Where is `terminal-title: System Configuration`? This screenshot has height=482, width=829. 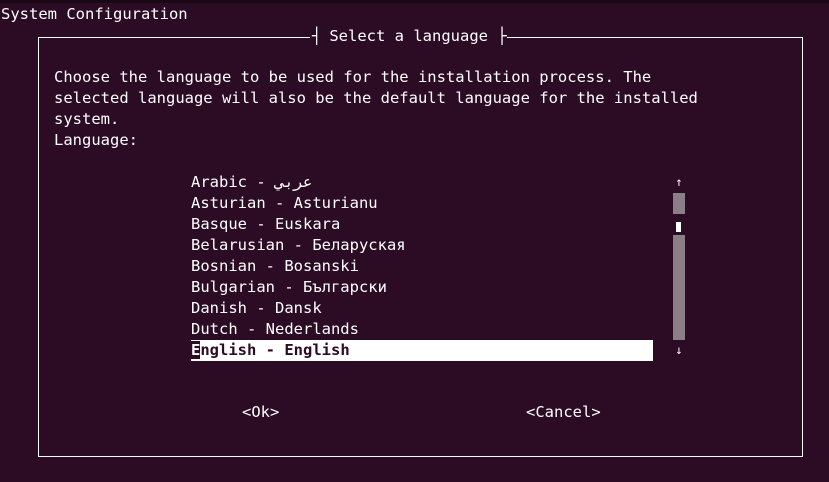
terminal-title: System Configuration is located at coordinates (94, 14).